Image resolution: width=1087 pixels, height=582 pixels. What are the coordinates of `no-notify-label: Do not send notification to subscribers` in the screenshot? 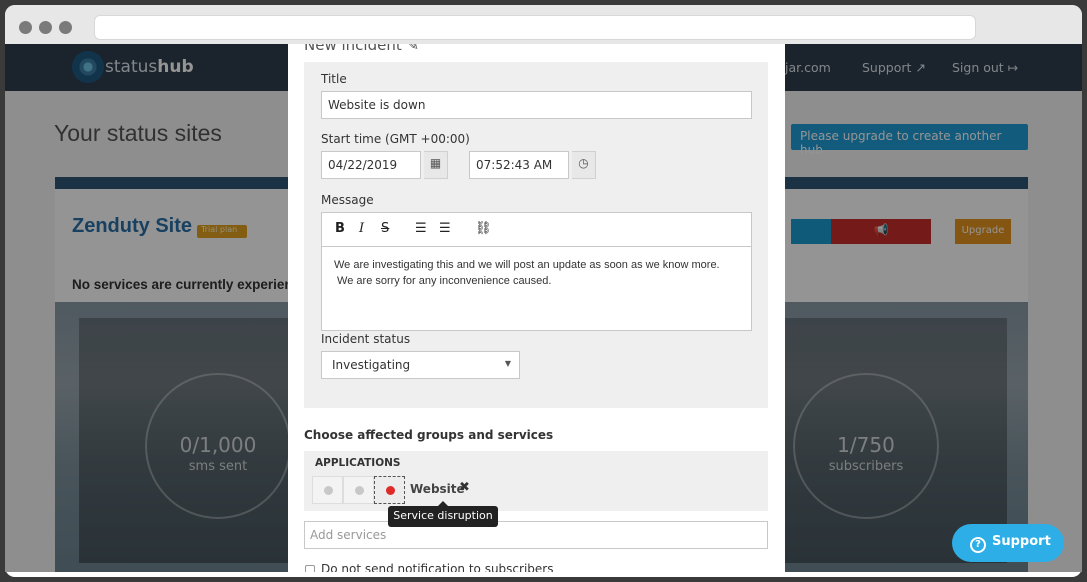 It's located at (437, 567).